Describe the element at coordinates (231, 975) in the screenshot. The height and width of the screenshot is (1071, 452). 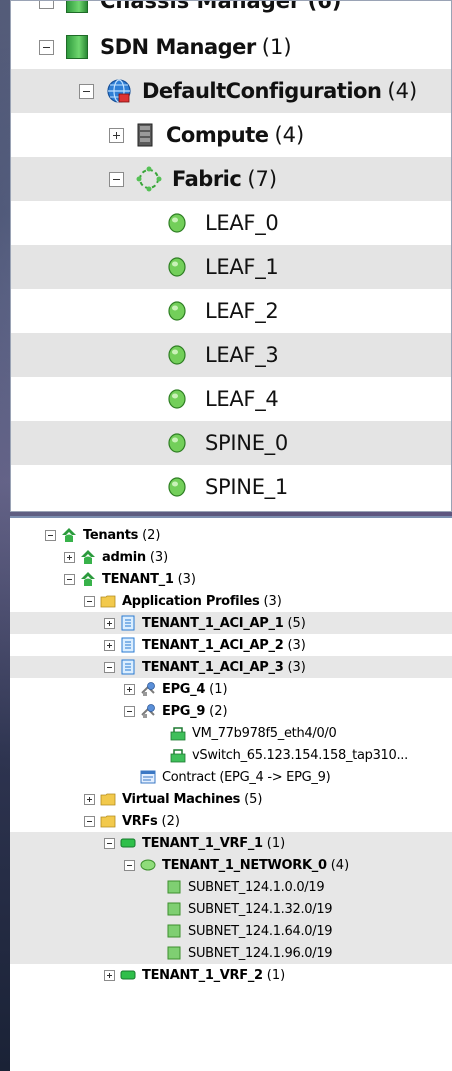
I see `tree-row-vrf-2: TENANT_1_VRF_2 (1)` at that location.